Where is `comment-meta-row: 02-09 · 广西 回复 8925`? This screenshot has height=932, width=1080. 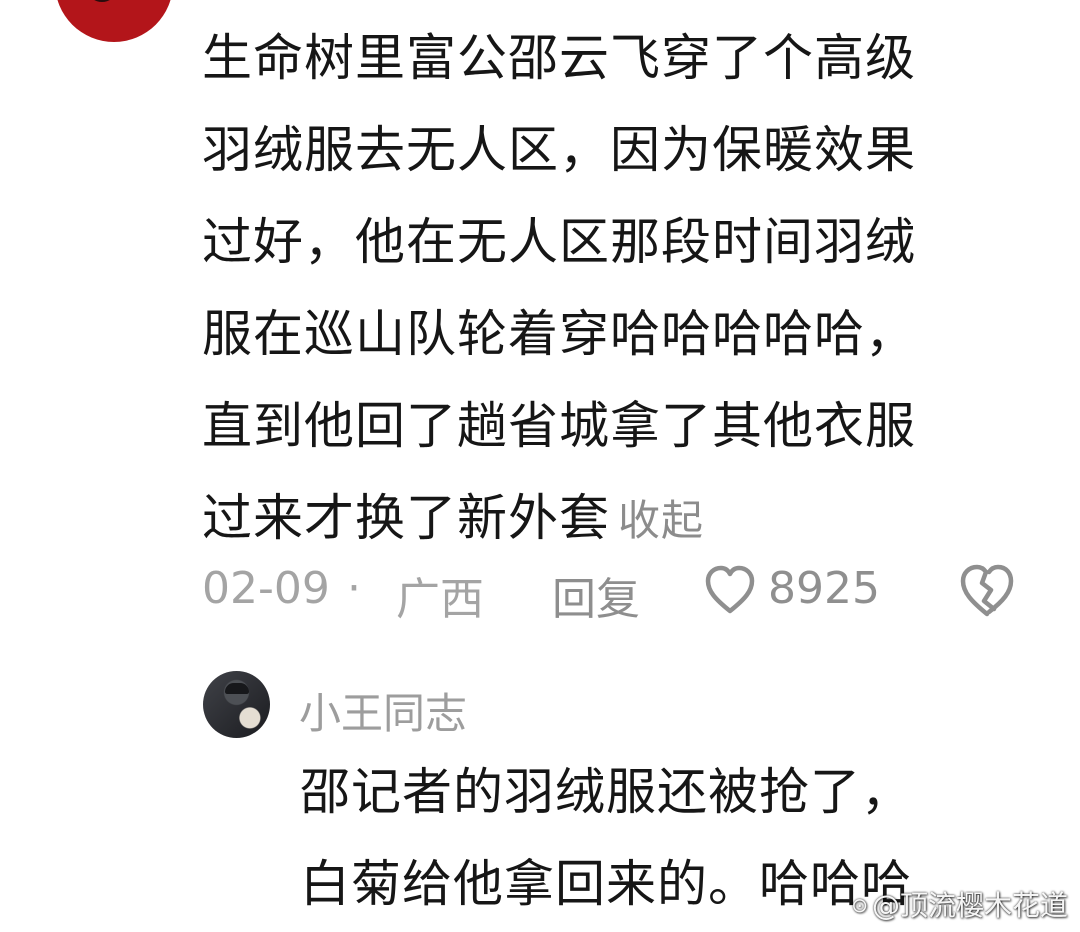
comment-meta-row: 02-09 · 广西 回复 8925 is located at coordinates (622, 591).